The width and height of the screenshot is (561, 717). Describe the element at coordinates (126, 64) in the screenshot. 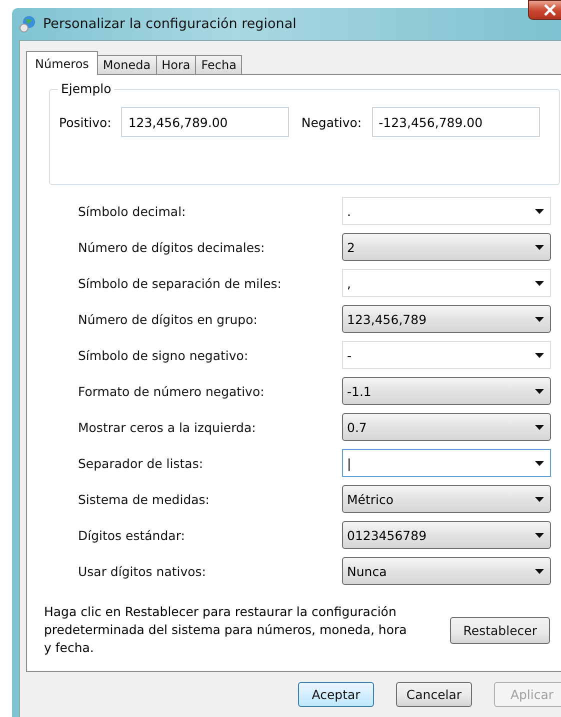

I see `tab: Moneda` at that location.